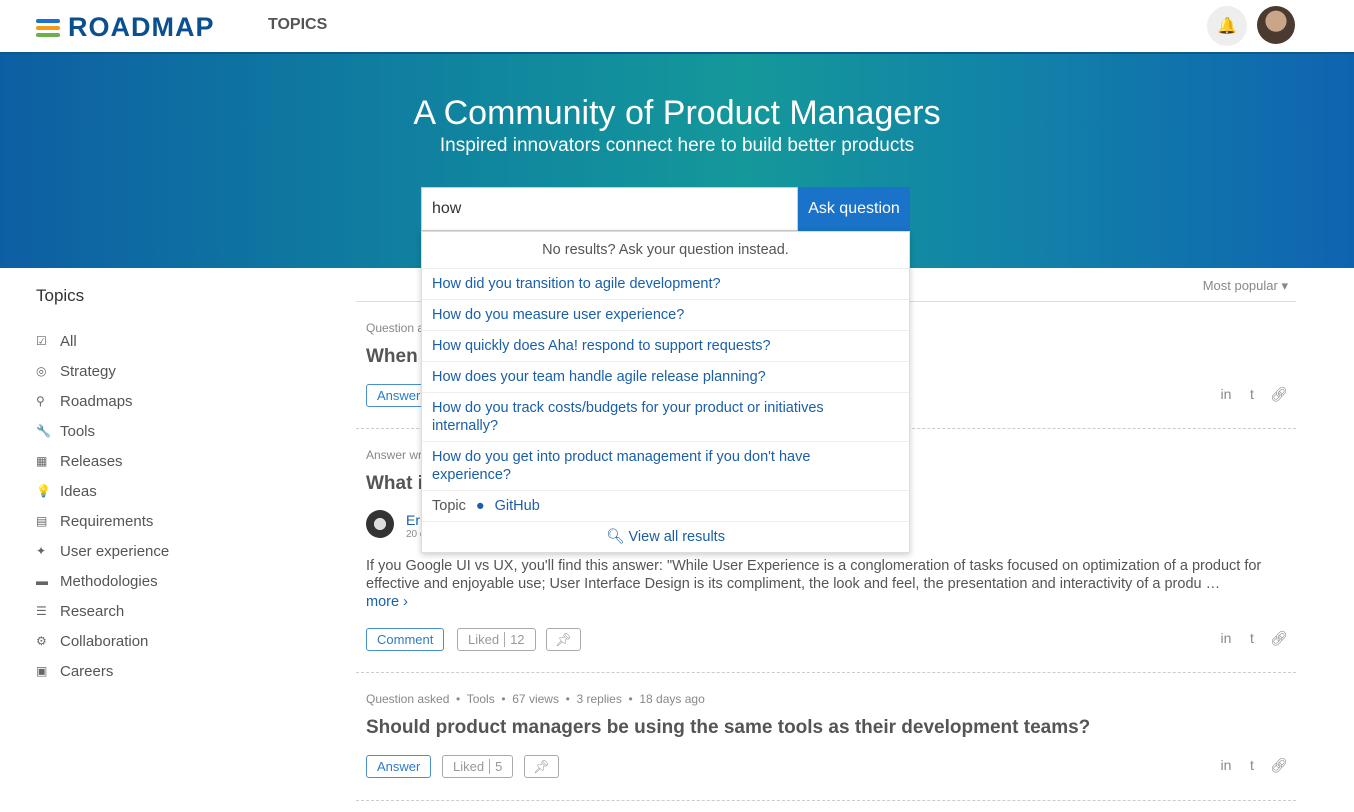 Image resolution: width=1354 pixels, height=812 pixels. What do you see at coordinates (1227, 26) in the screenshot?
I see `bell-icon: 🔔` at bounding box center [1227, 26].